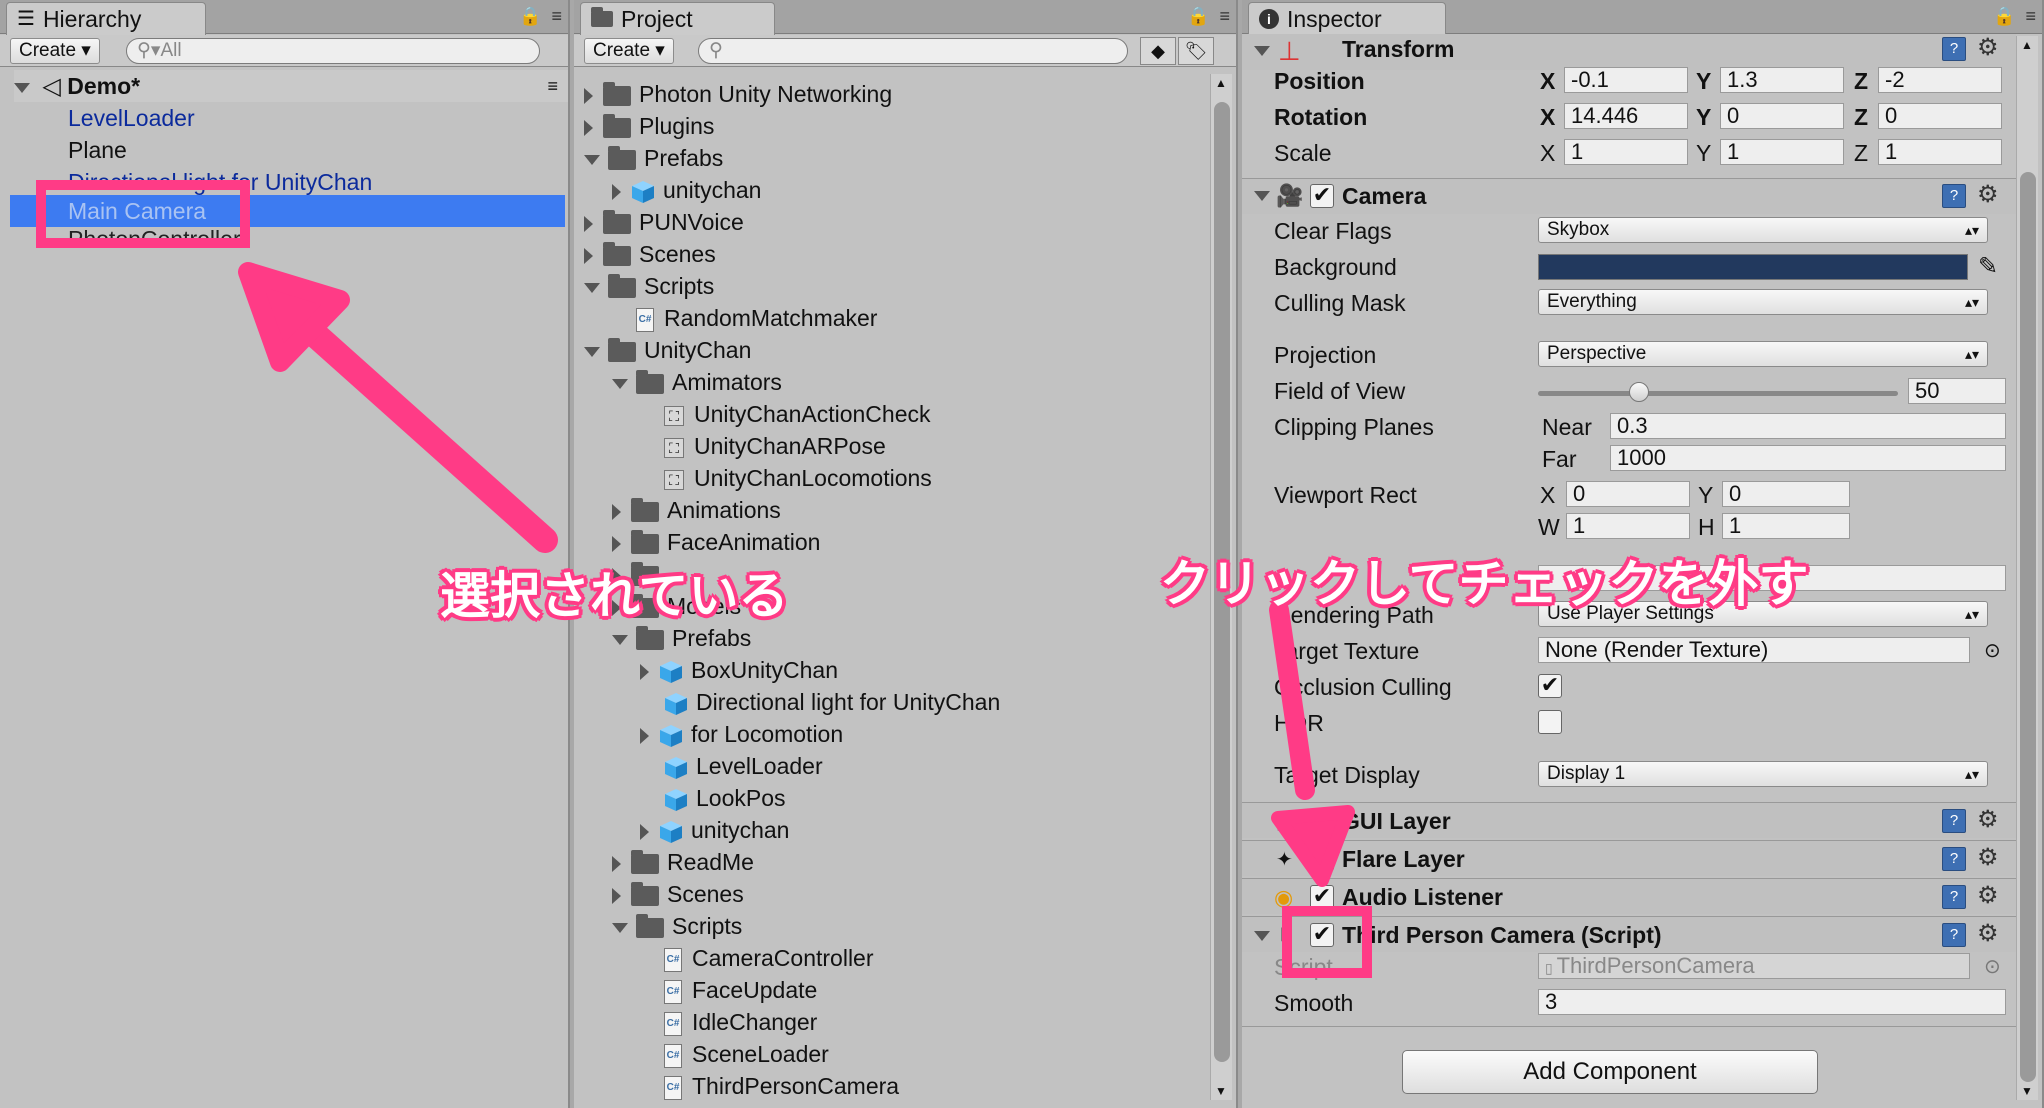 This screenshot has height=1108, width=2044. I want to click on annotation-uncheck: クリックしてチェックを外す, so click(1484, 584).